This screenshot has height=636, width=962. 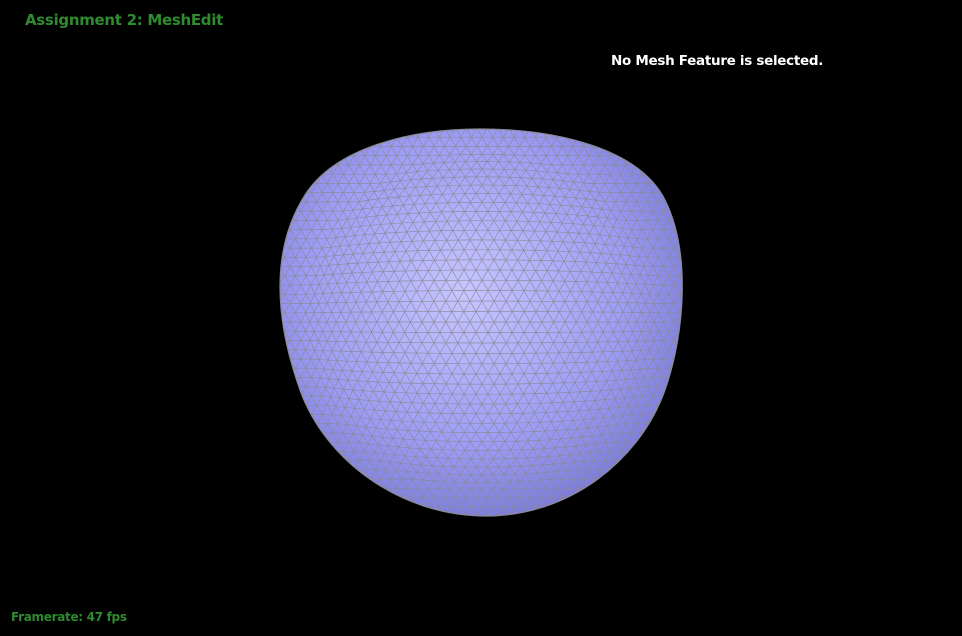 What do you see at coordinates (124, 20) in the screenshot?
I see `app-title: Assignment 2: MeshEdit` at bounding box center [124, 20].